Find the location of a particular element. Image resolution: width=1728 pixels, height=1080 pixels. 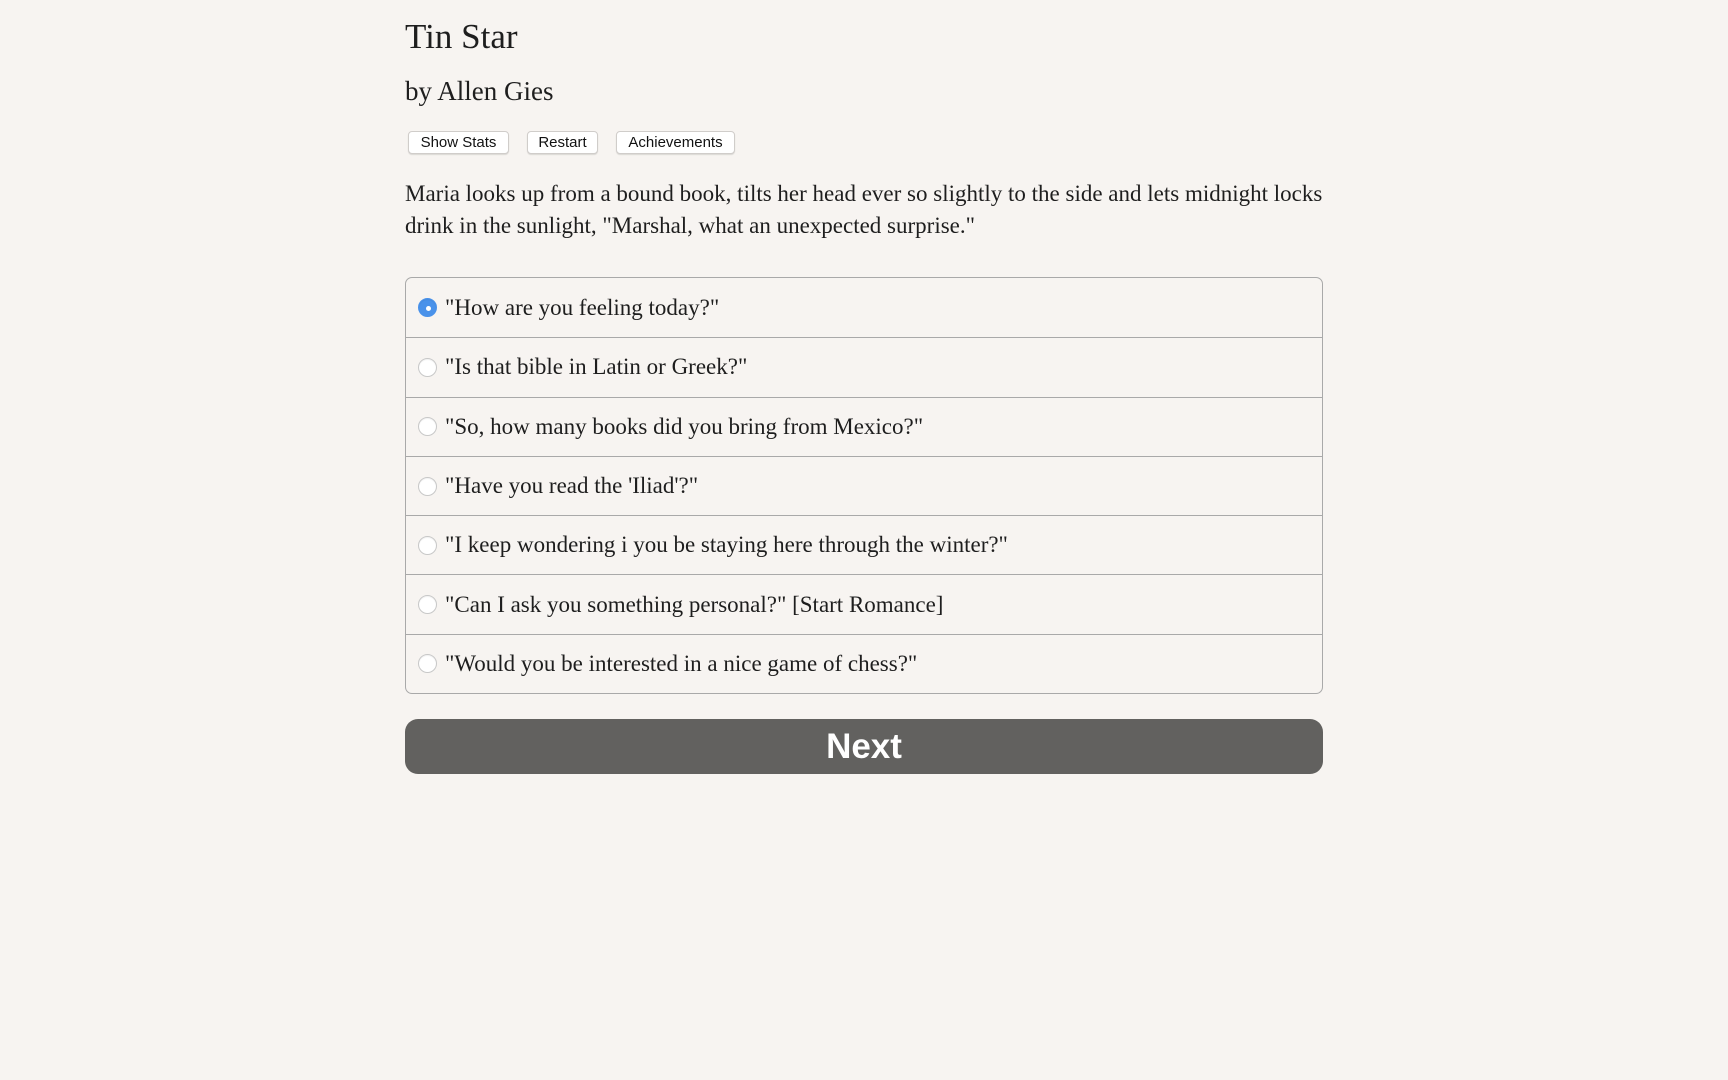

choice-option: "Is that bible in Latin or Greek?" is located at coordinates (864, 366).